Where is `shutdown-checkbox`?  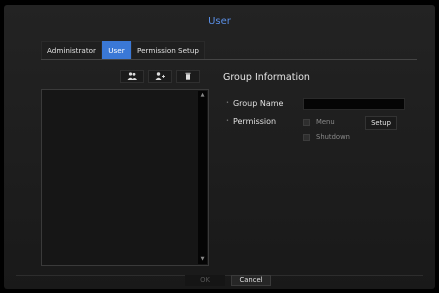 shutdown-checkbox is located at coordinates (306, 137).